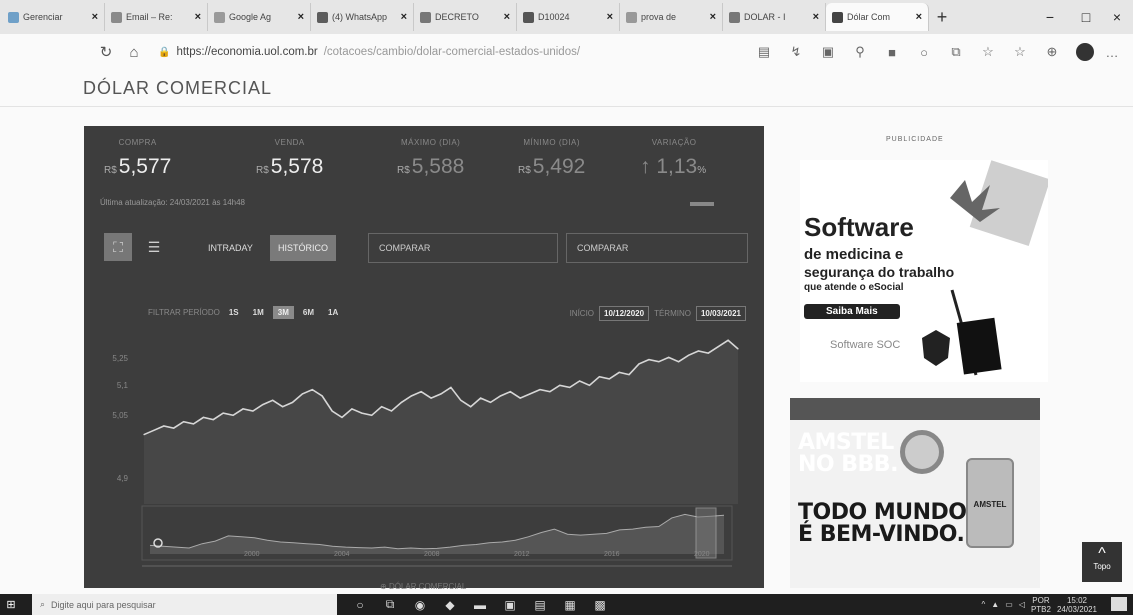 Image resolution: width=1133 pixels, height=615 pixels. I want to click on tab-label: prova de, so click(659, 17).